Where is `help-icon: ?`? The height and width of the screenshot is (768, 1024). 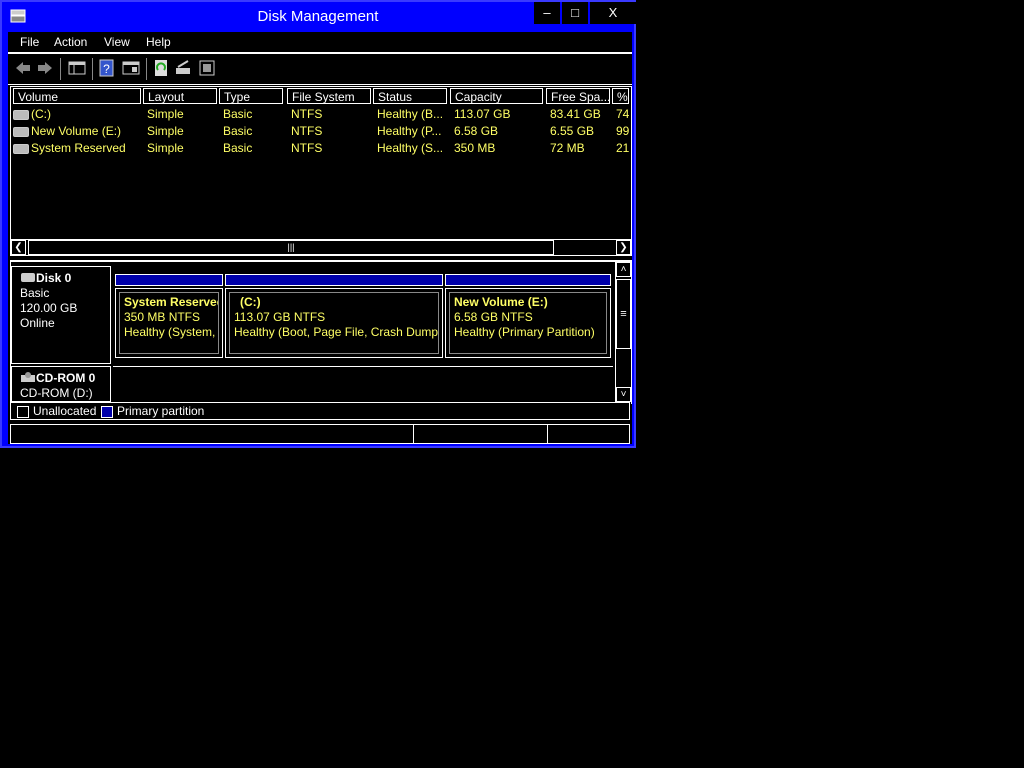
help-icon: ? is located at coordinates (107, 68).